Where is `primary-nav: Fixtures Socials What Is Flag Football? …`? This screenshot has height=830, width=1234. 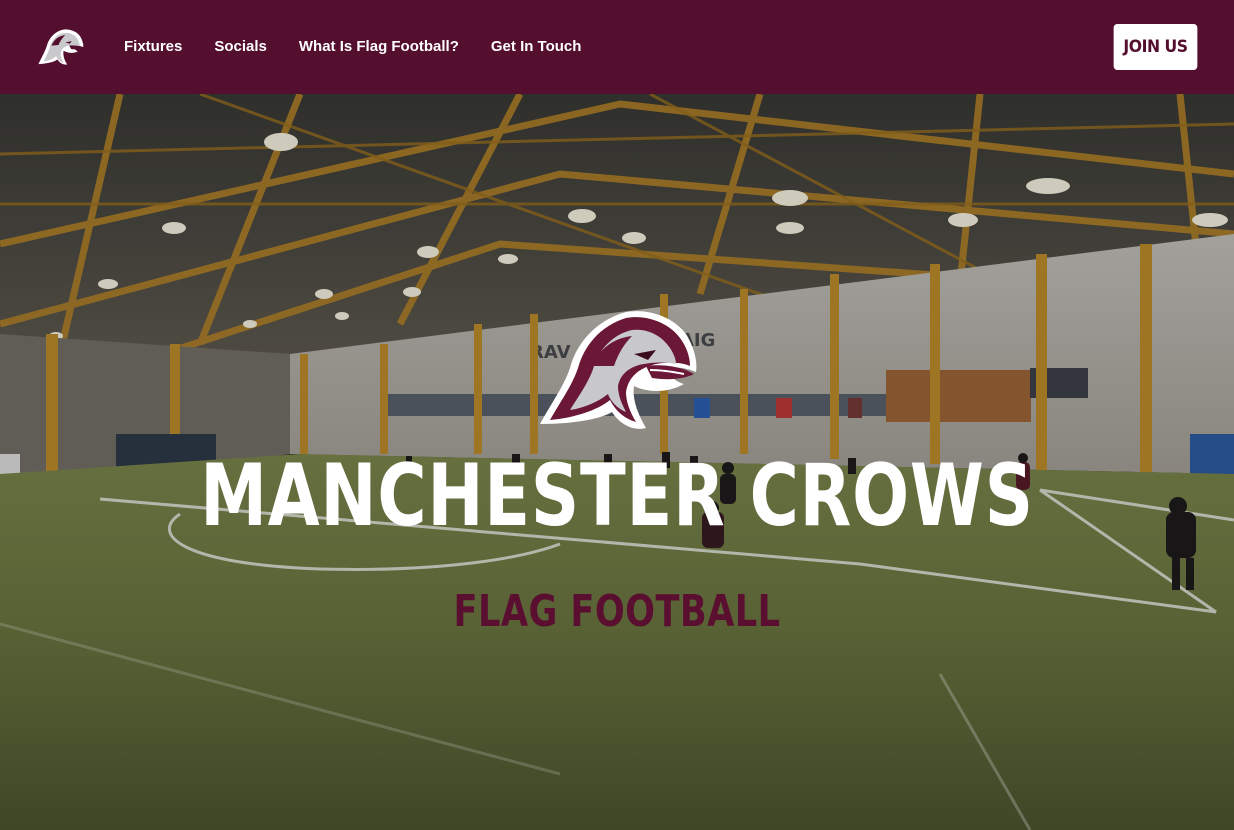 primary-nav: Fixtures Socials What Is Flag Football? … is located at coordinates (368, 47).